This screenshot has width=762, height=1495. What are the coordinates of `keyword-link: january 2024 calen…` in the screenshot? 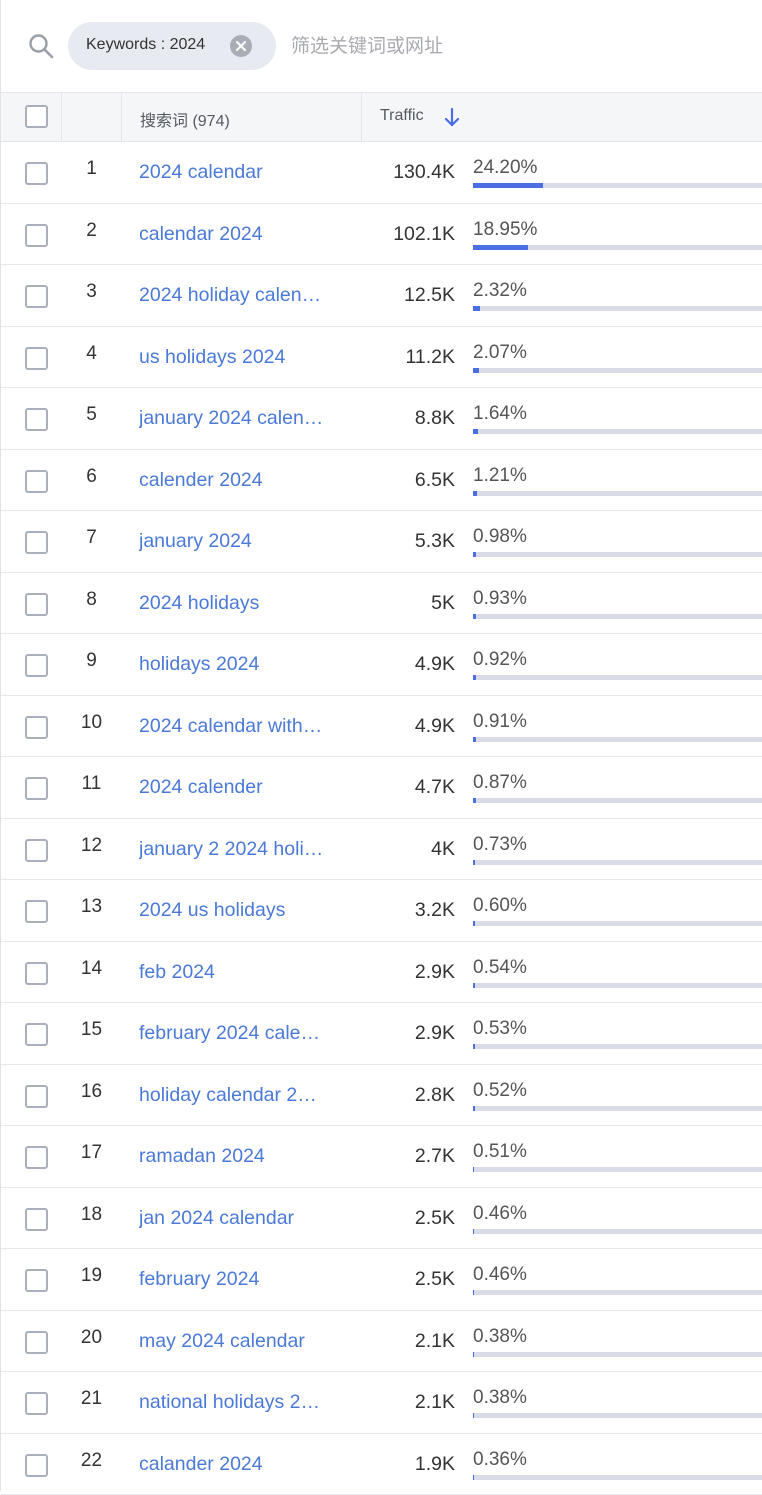 It's located at (236, 418).